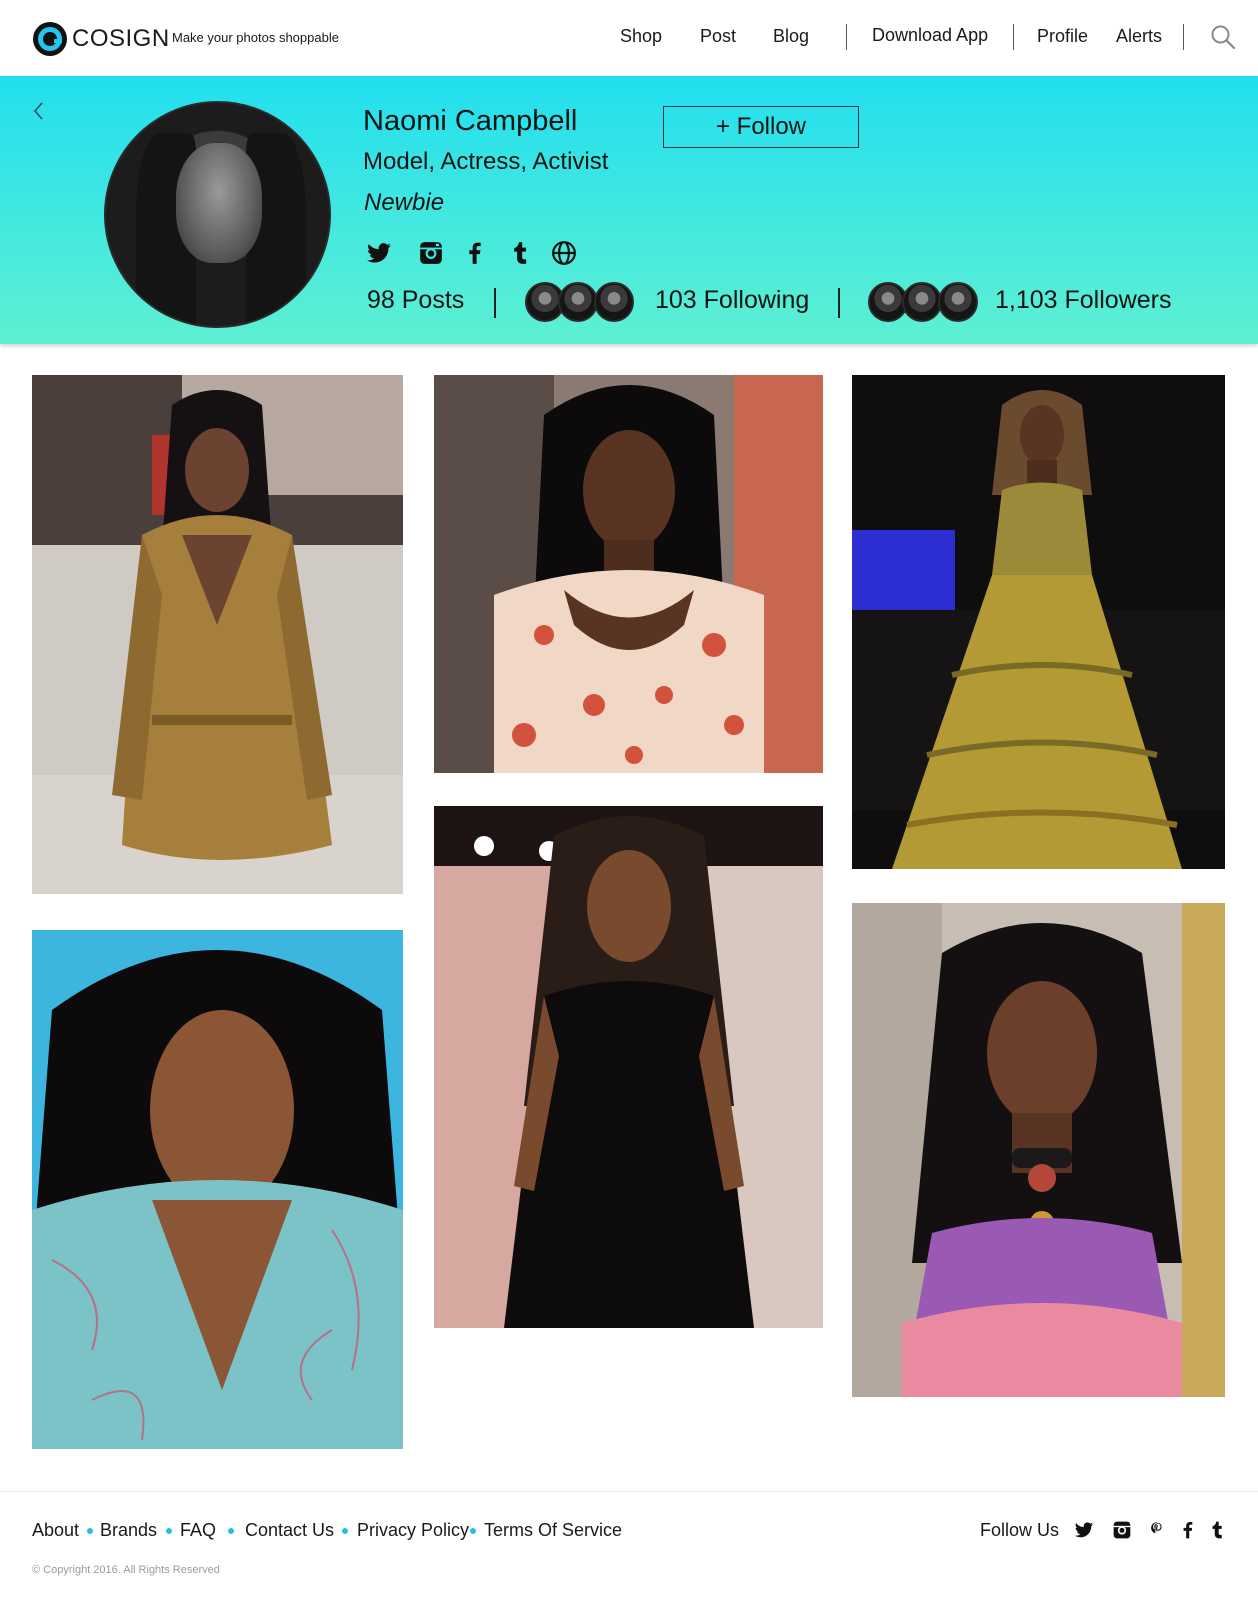 Image resolution: width=1258 pixels, height=1601 pixels. What do you see at coordinates (217, 214) in the screenshot?
I see `profile-avatar` at bounding box center [217, 214].